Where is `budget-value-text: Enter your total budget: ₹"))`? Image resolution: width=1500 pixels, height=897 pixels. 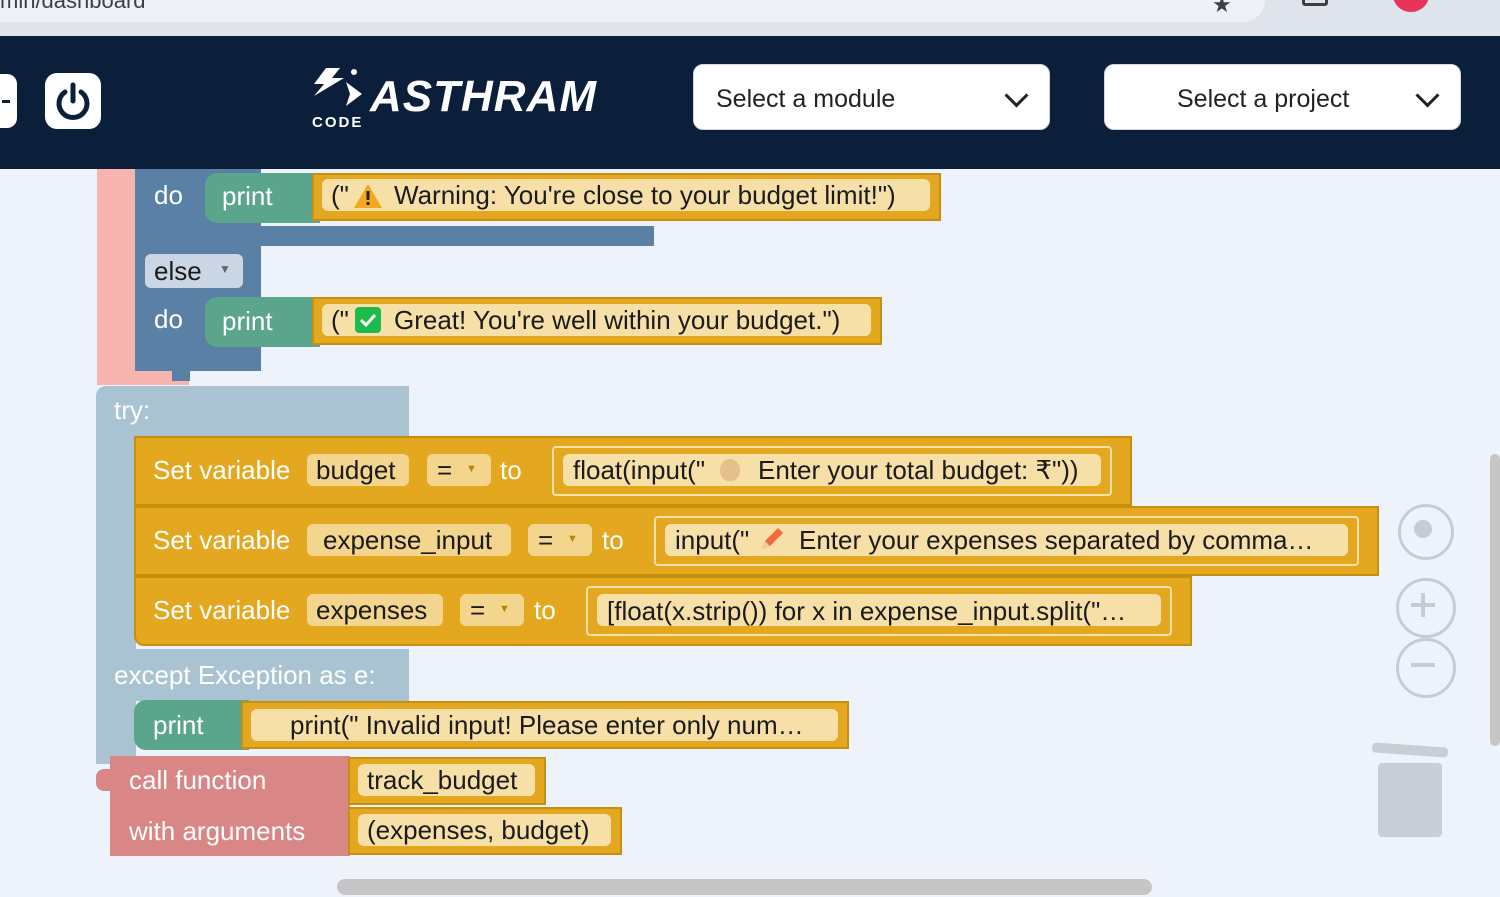 budget-value-text: Enter your total budget: ₹")) is located at coordinates (918, 470).